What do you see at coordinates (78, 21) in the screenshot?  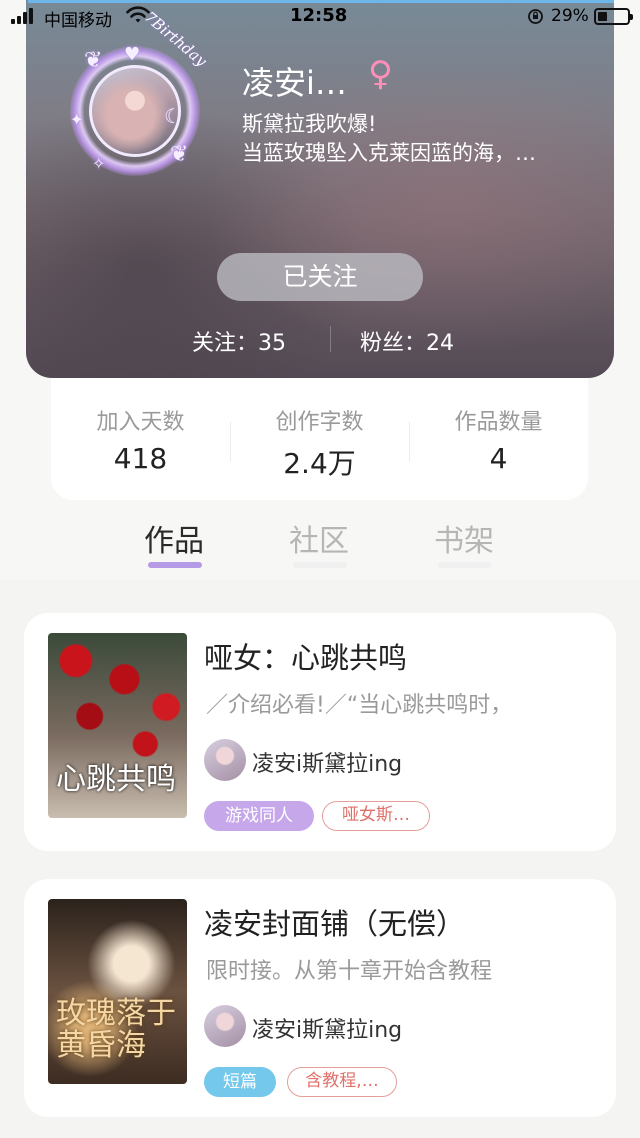 I see `carrier-name: 中国移动` at bounding box center [78, 21].